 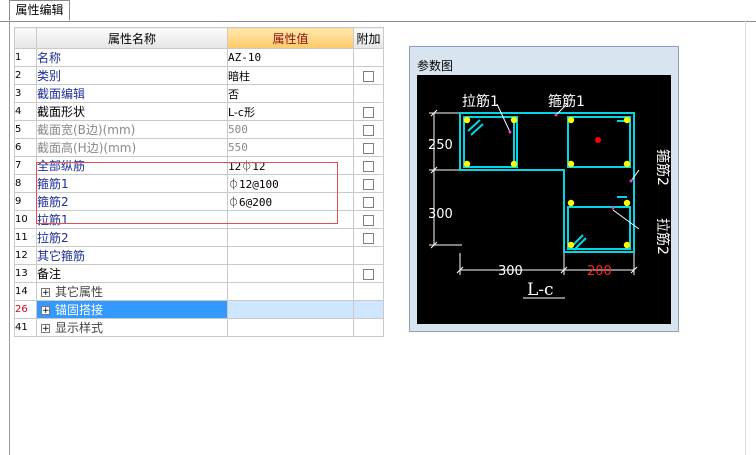 I want to click on property-value-cell: 暗柱, so click(x=290, y=75).